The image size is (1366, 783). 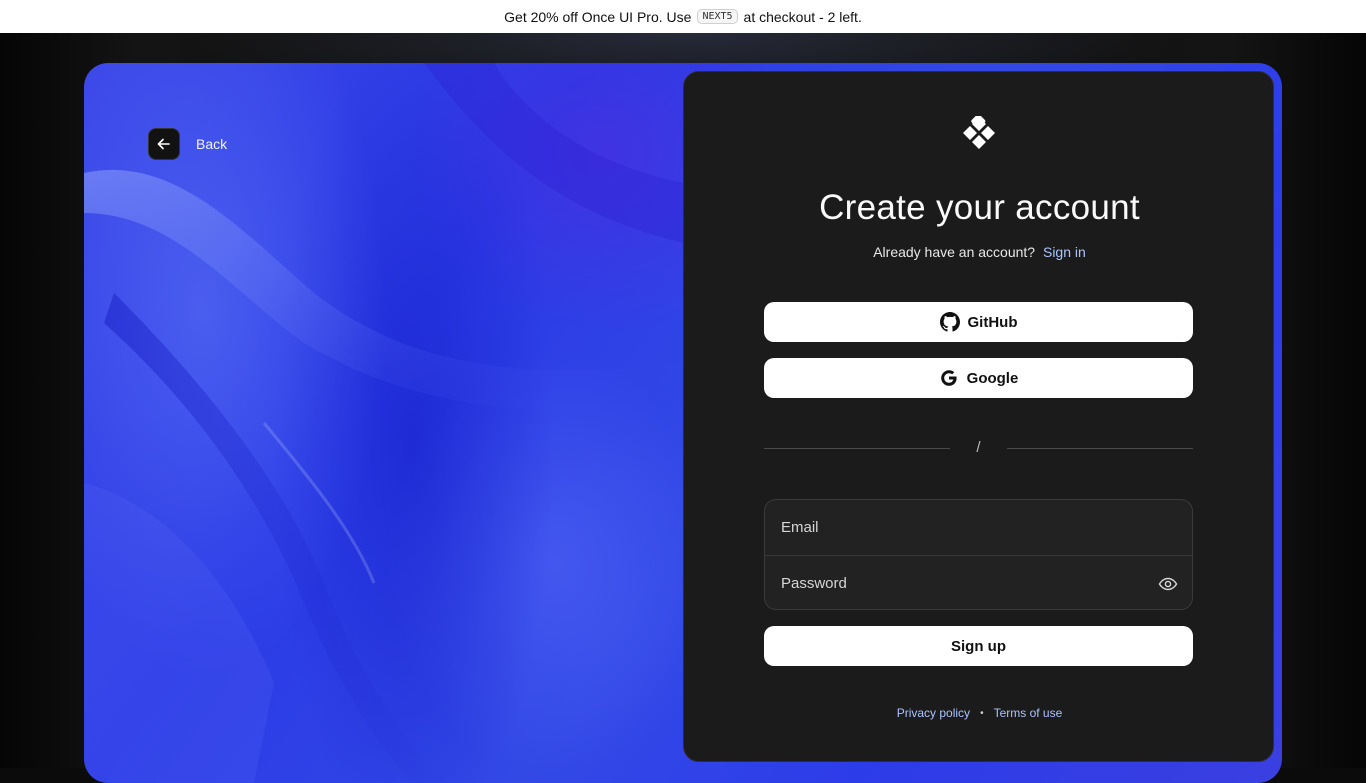 I want to click on eye-icon, so click(x=1168, y=584).